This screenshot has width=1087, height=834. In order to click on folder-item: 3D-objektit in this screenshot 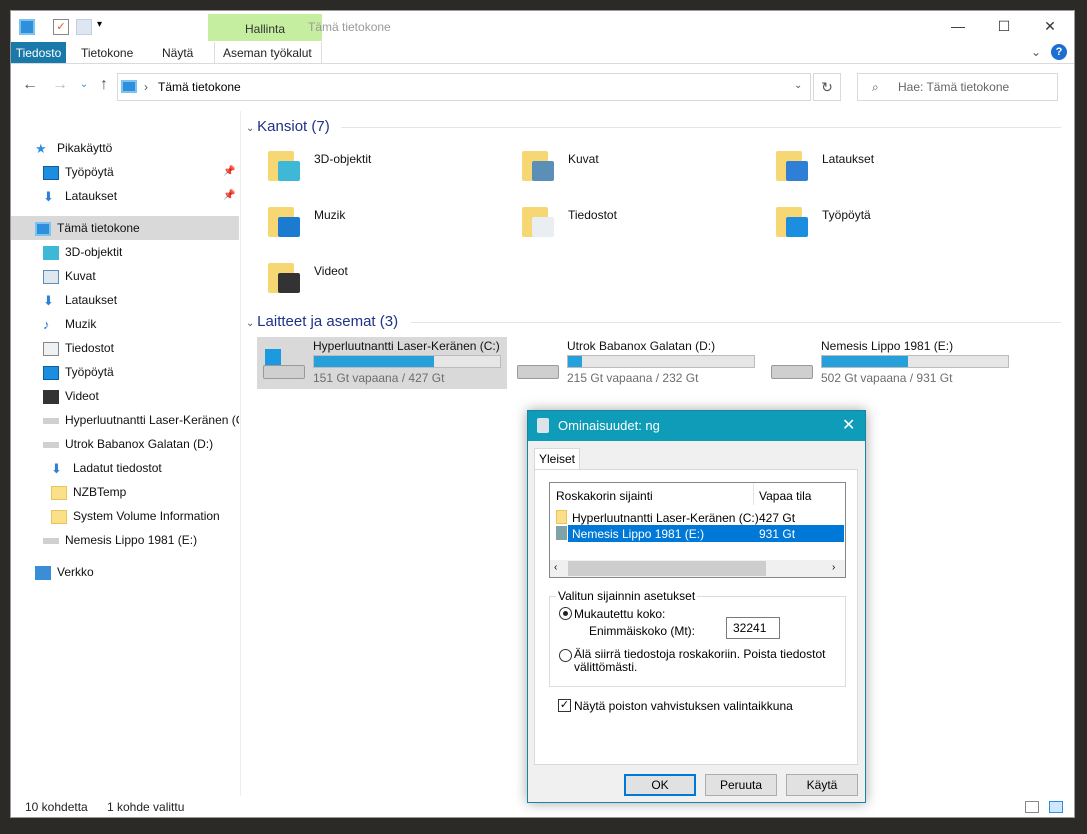, I will do `click(388, 170)`.